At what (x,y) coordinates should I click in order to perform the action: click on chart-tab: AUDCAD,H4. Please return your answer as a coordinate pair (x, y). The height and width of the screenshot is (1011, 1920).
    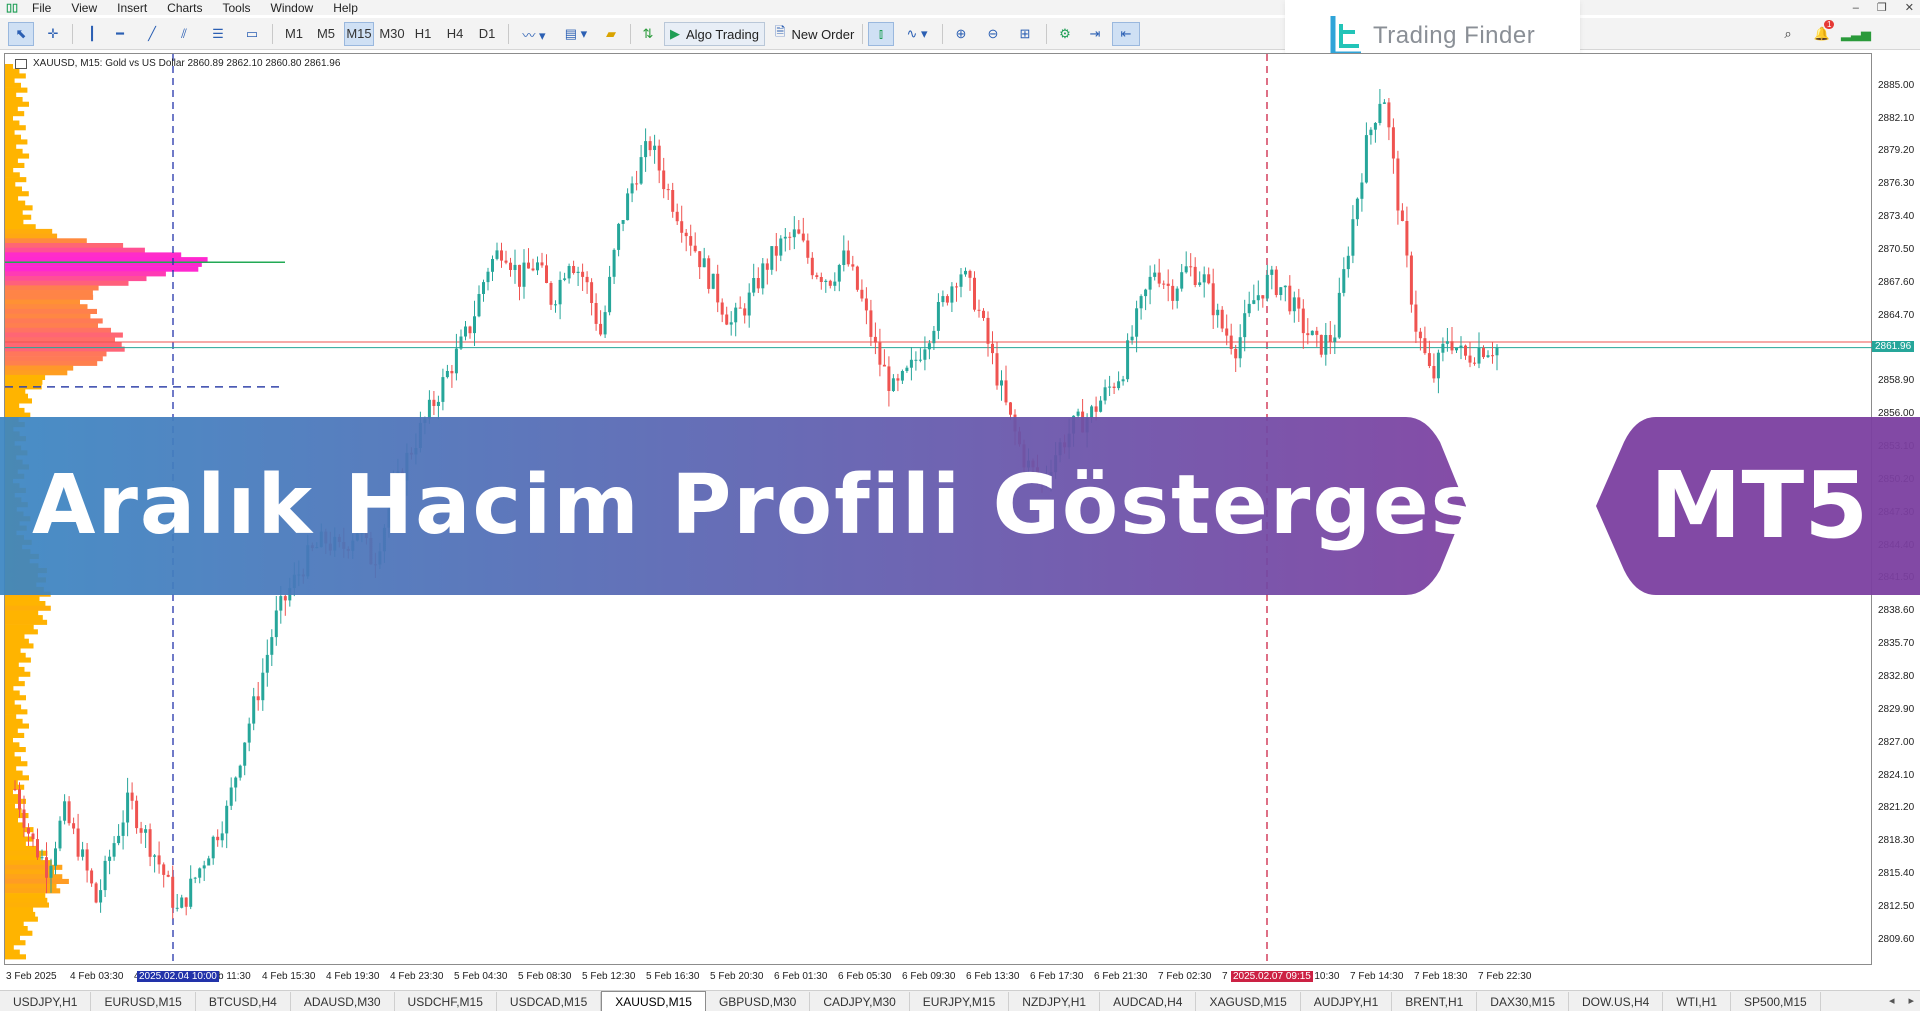
    Looking at the image, I should click on (1148, 1001).